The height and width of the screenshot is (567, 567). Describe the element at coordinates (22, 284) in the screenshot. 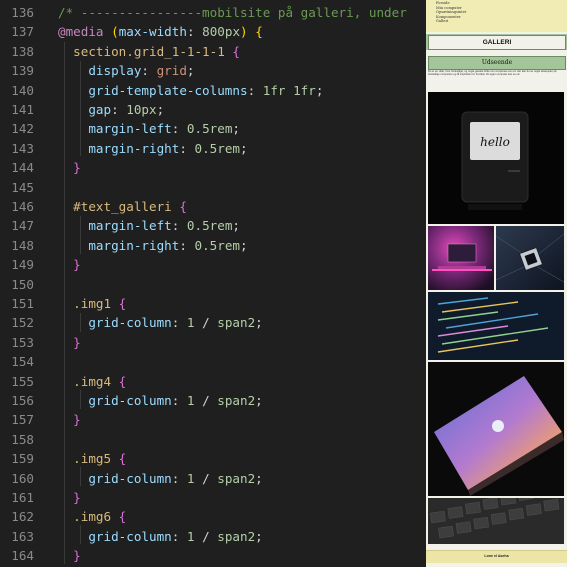

I see `line-number: 150` at that location.